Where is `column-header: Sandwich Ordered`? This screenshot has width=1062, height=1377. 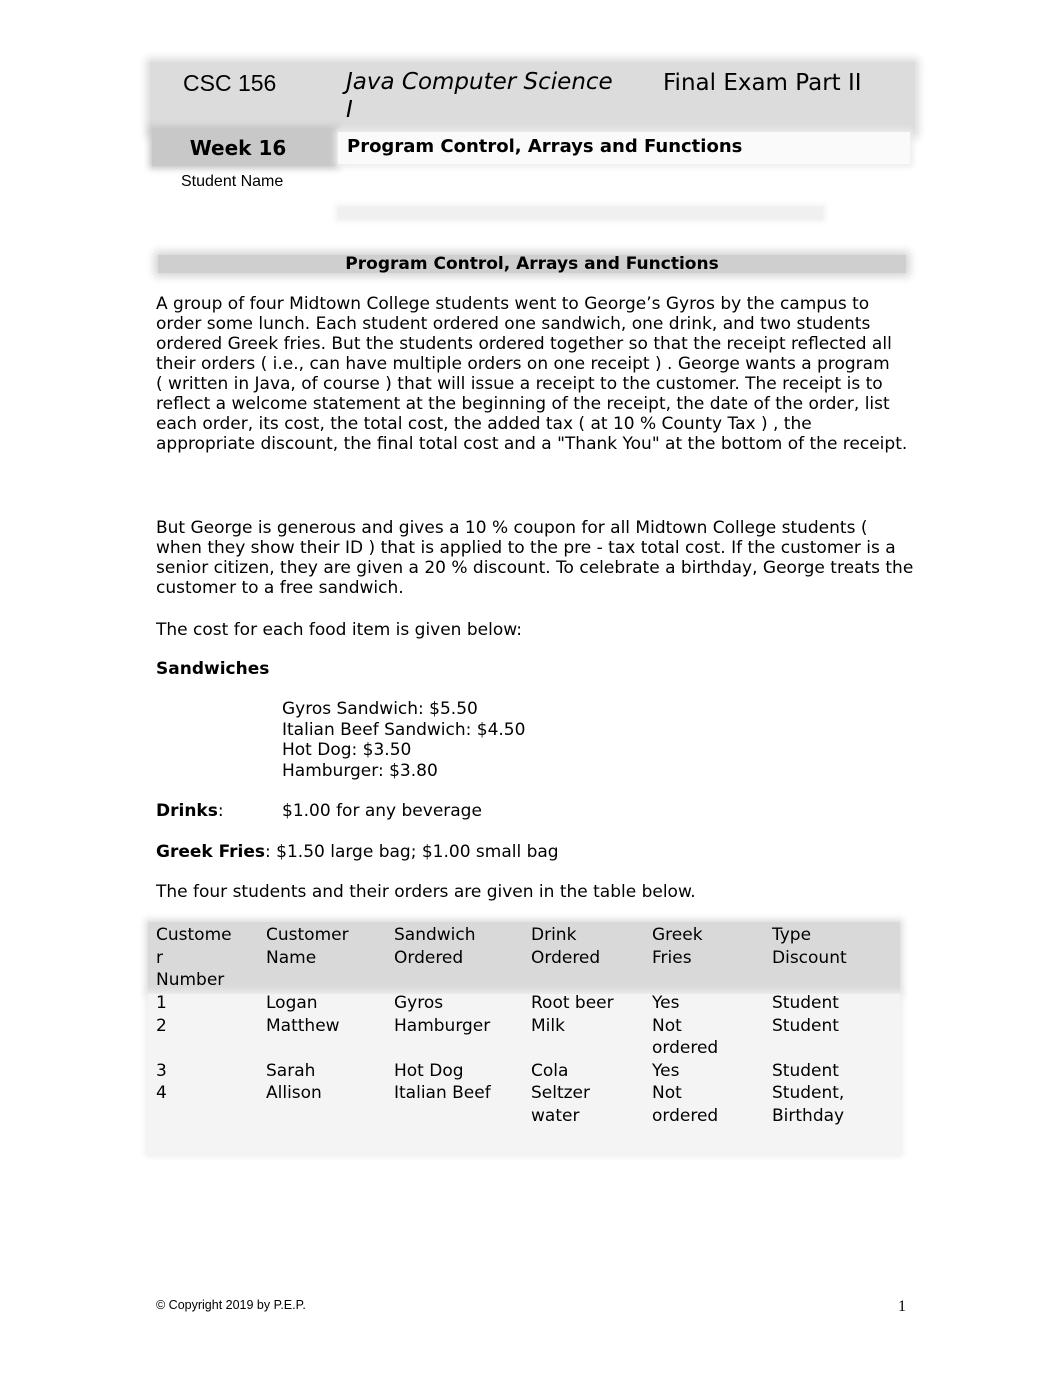
column-header: Sandwich Ordered is located at coordinates (435, 946).